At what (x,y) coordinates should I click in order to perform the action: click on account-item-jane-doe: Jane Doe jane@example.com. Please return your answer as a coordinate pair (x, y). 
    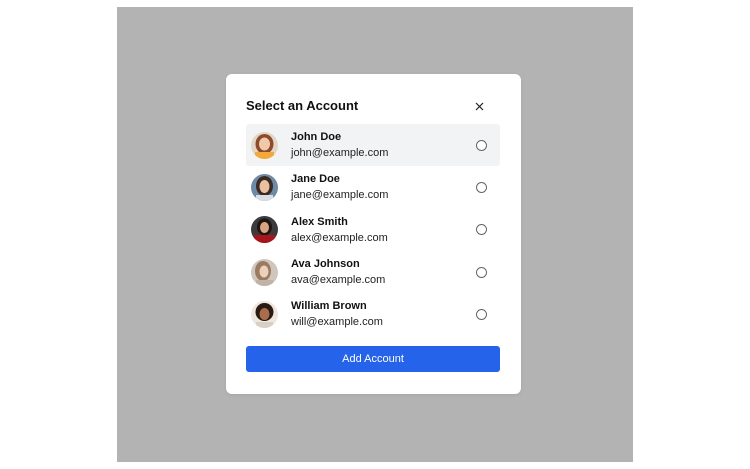
    Looking at the image, I should click on (373, 187).